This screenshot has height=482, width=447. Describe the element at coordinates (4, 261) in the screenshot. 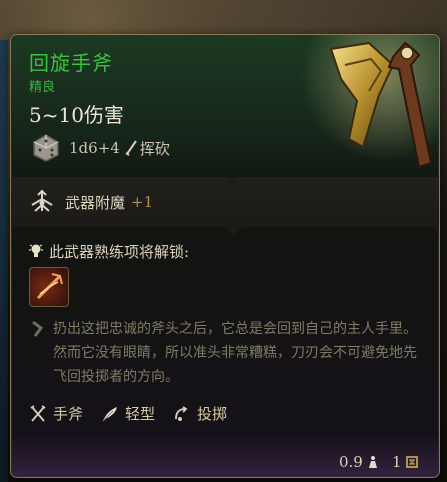

I see `background-panel-edge` at that location.